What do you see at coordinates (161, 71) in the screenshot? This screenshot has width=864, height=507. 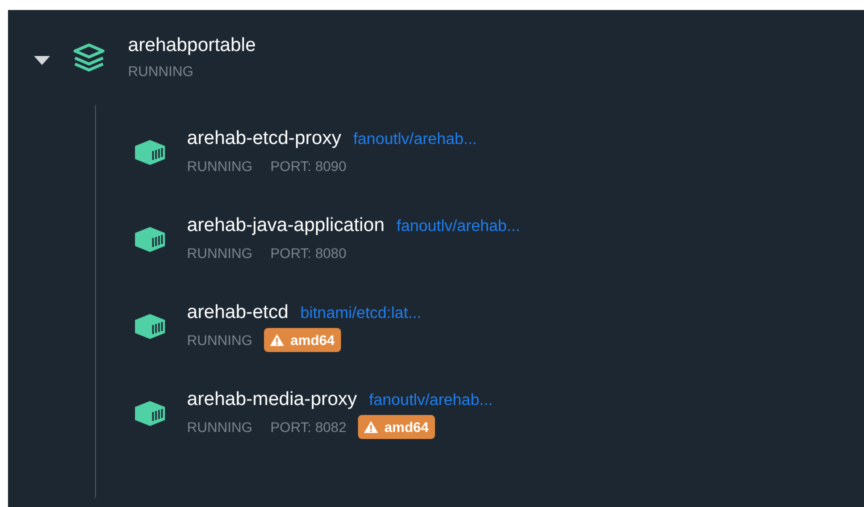 I see `stack-status: RUNNING` at bounding box center [161, 71].